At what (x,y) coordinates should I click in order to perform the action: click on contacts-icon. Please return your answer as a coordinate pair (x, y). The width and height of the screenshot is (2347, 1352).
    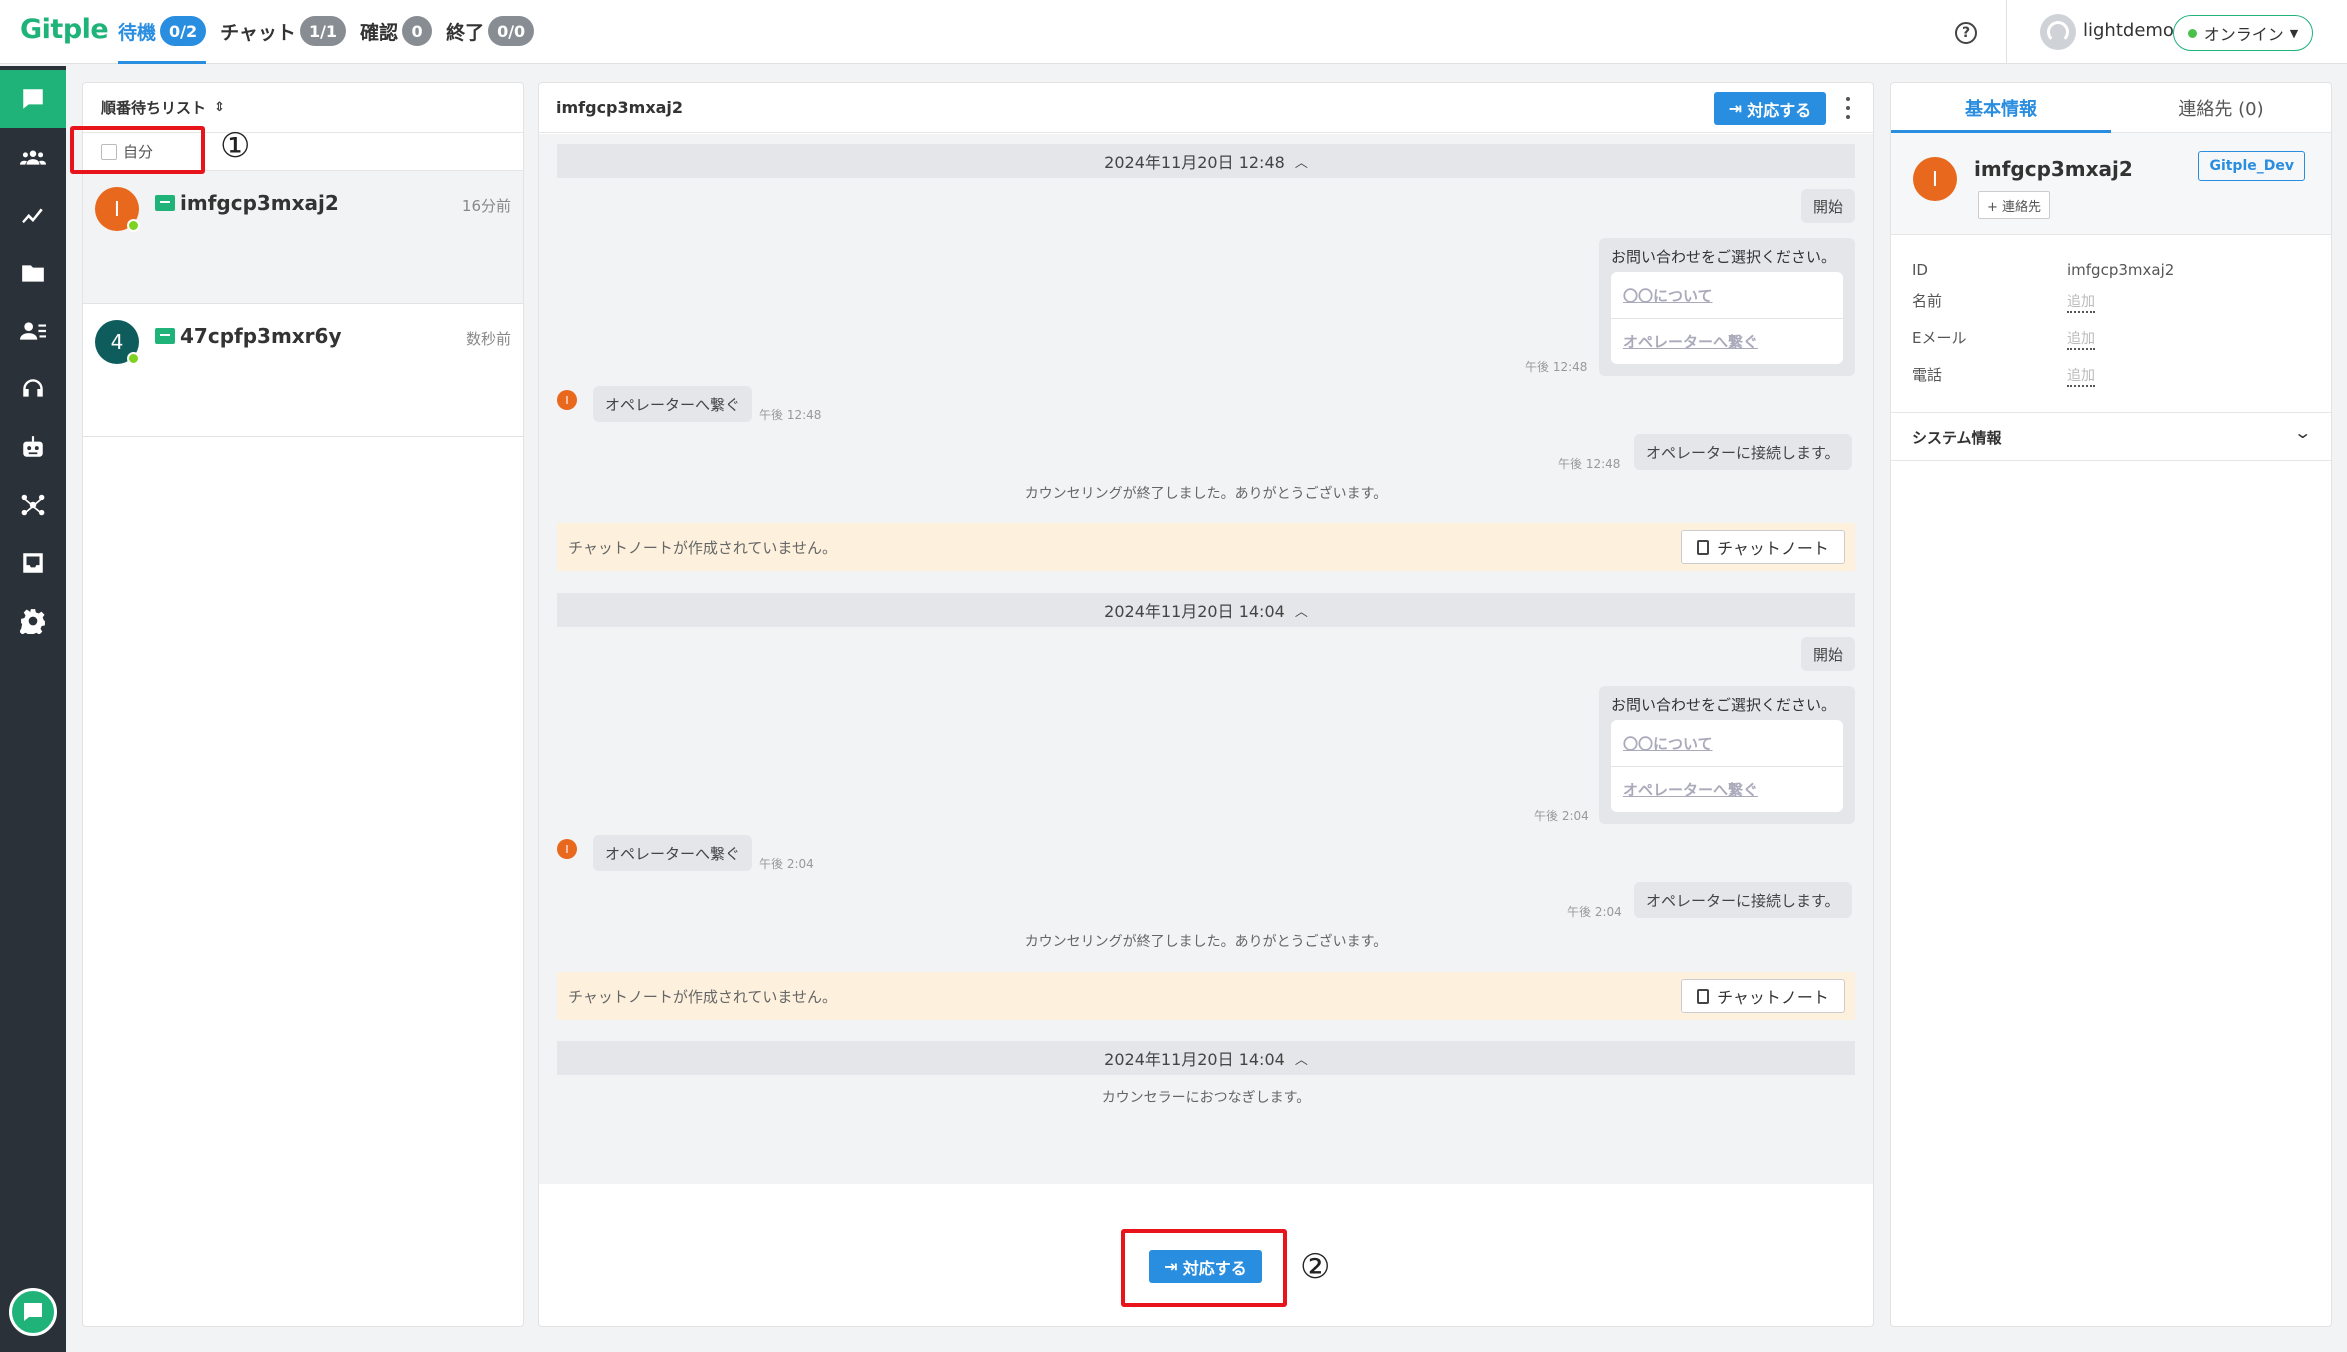
    Looking at the image, I should click on (33, 331).